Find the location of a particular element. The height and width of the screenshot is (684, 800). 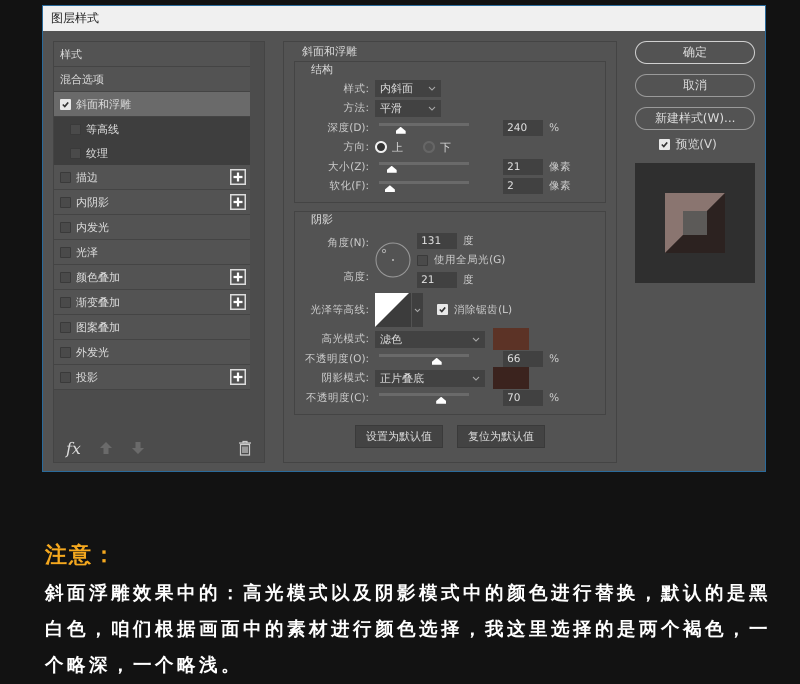

dropdown: 正片叠底 is located at coordinates (430, 378).